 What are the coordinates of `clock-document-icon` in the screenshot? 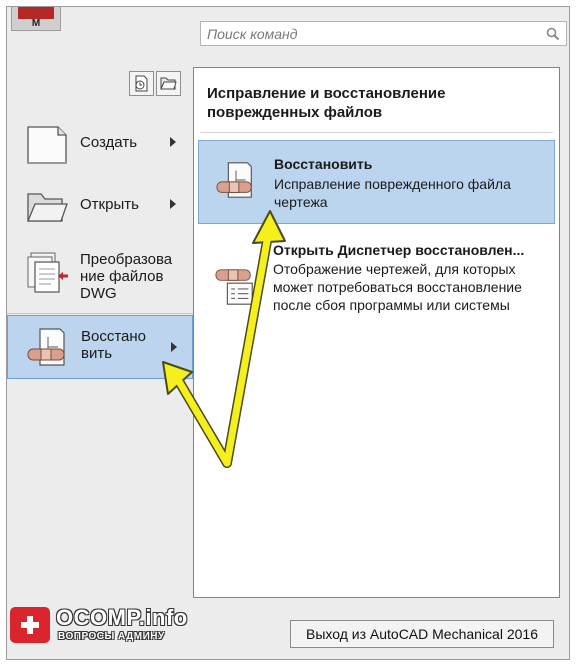 It's located at (141, 83).